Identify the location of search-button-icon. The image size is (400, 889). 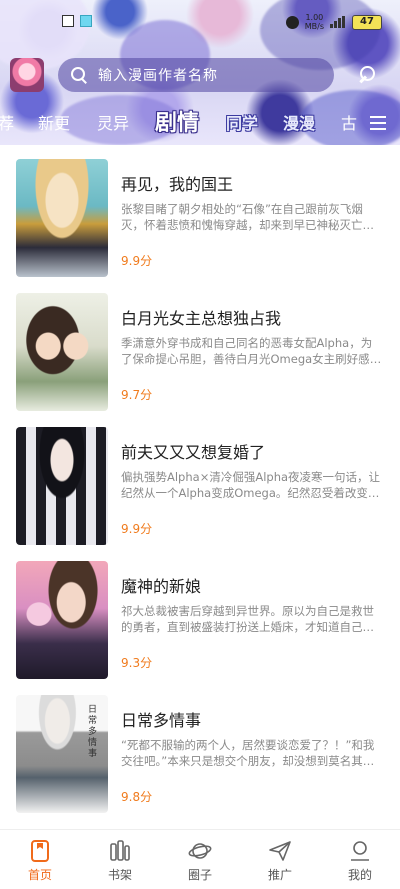
(367, 75).